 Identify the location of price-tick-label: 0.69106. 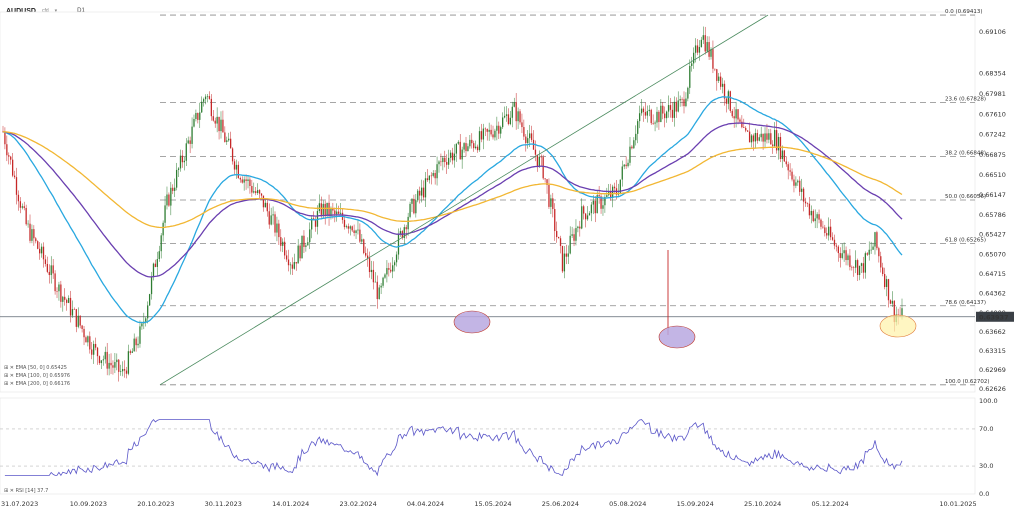
(992, 32).